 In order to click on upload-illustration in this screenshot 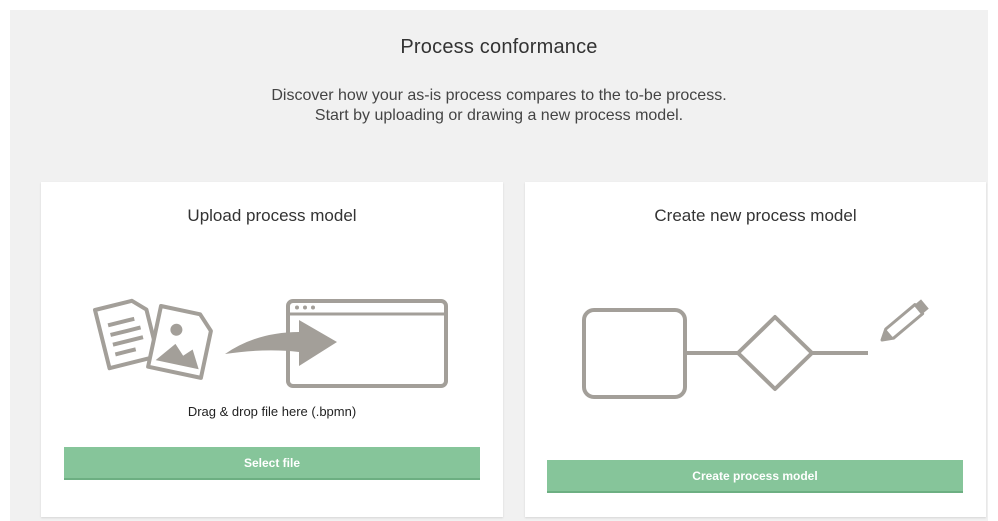, I will do `click(270, 343)`.